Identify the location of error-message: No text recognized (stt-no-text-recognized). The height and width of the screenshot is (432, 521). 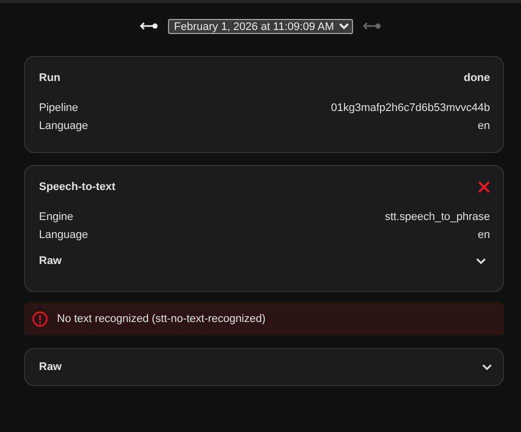
(161, 319).